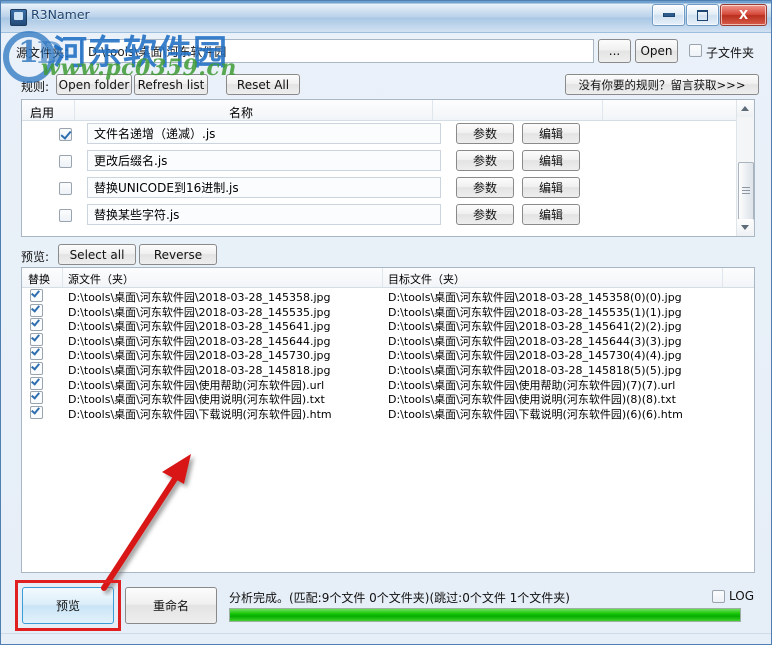 The height and width of the screenshot is (645, 772). What do you see at coordinates (264, 187) in the screenshot?
I see `rule-name-field: 替换UNICODE到16进制.js` at bounding box center [264, 187].